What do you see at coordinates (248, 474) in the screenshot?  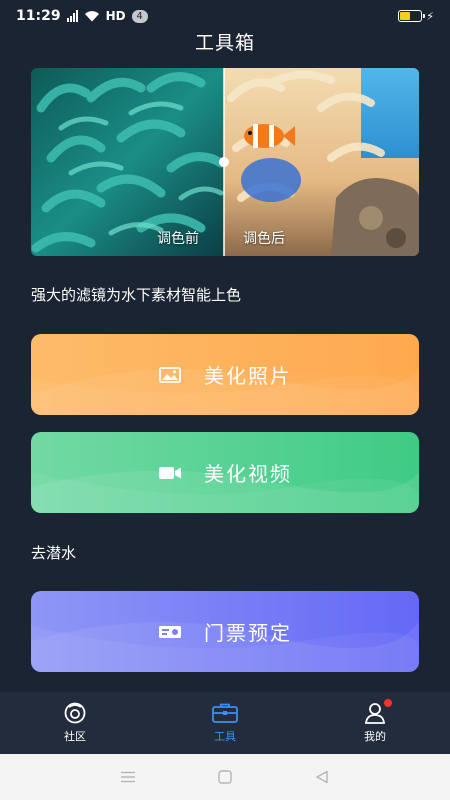 I see `beautify-video-label: 美化视频` at bounding box center [248, 474].